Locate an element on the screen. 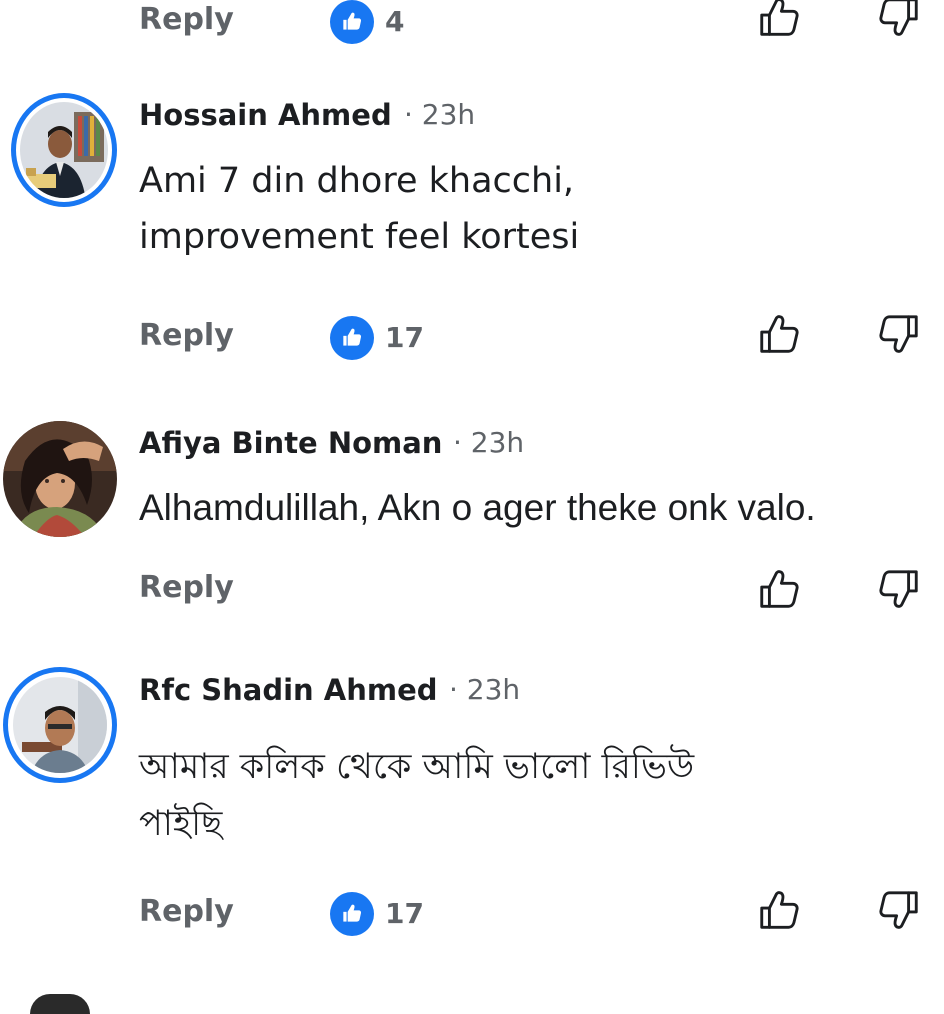  comment-author: Rfc Shadin Ahmed is located at coordinates (288, 690).